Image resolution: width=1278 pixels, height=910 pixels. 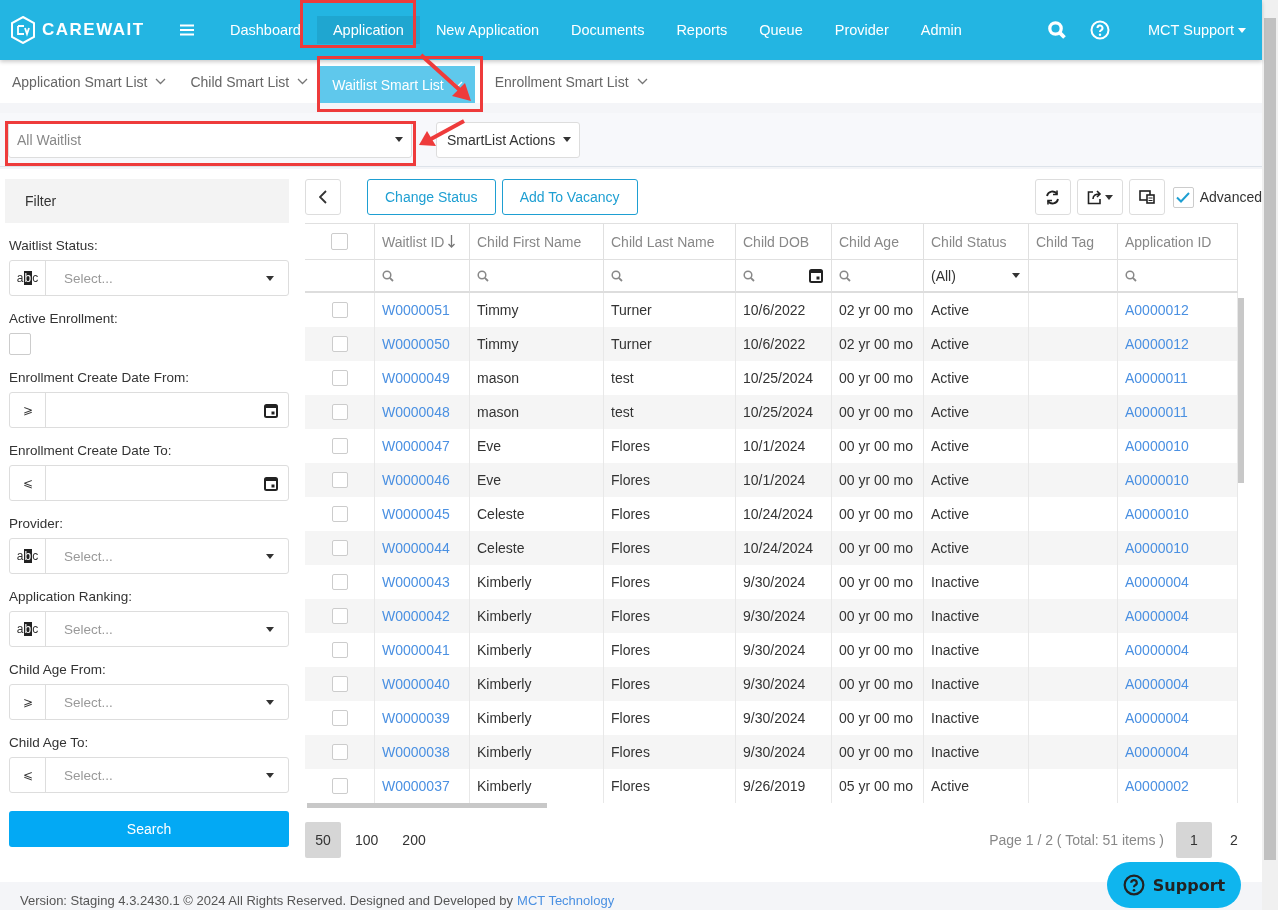 What do you see at coordinates (487, 30) in the screenshot?
I see `nav-link: New Application` at bounding box center [487, 30].